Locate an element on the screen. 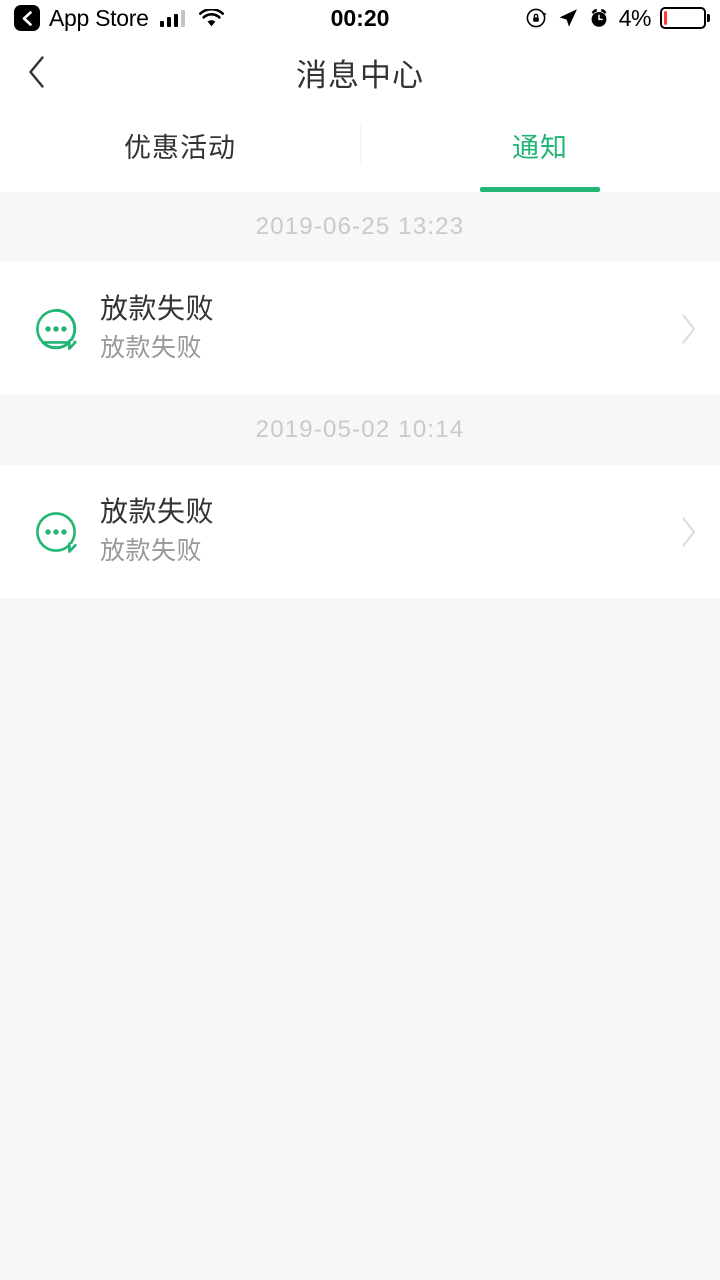 This screenshot has height=1280, width=720. wifi-icon is located at coordinates (212, 17).